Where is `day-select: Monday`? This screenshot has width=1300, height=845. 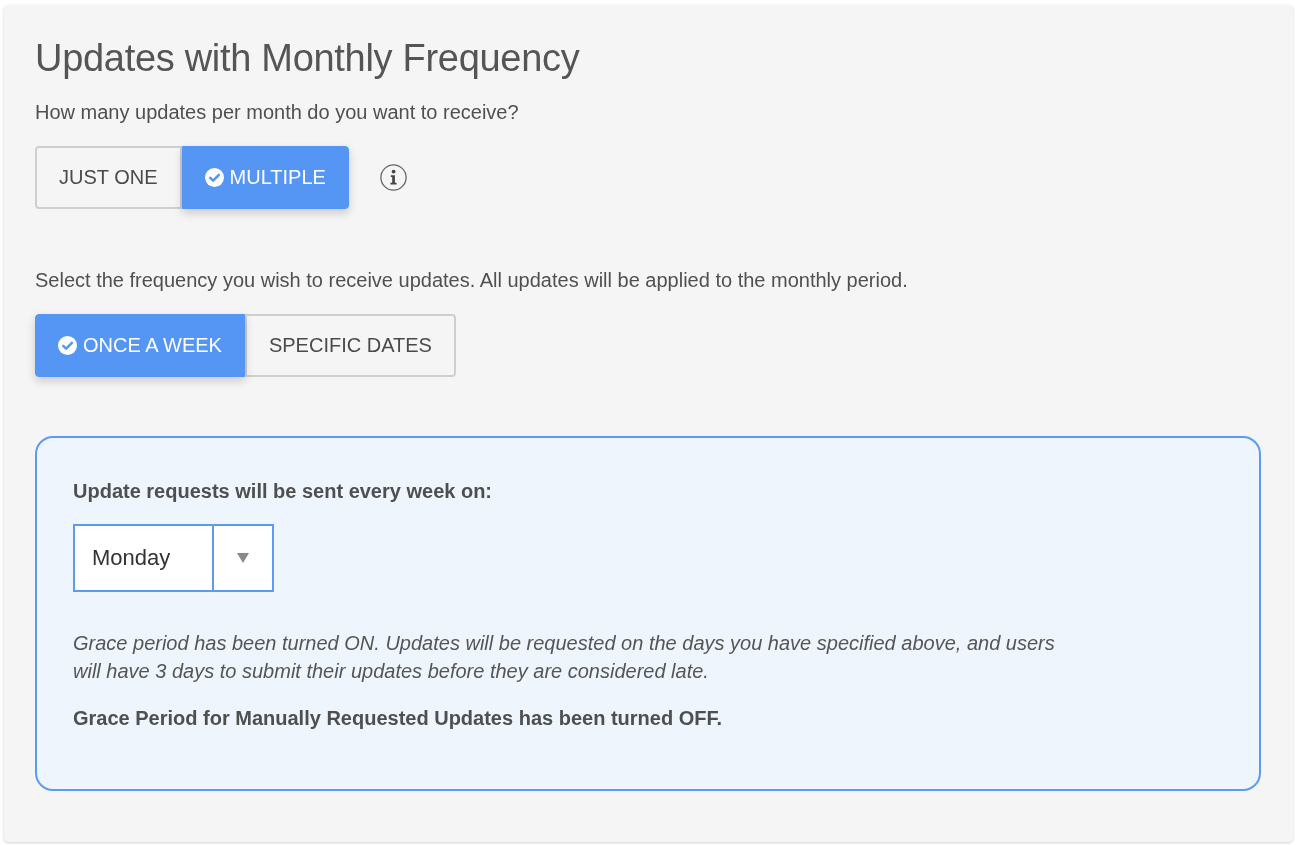
day-select: Monday is located at coordinates (173, 558).